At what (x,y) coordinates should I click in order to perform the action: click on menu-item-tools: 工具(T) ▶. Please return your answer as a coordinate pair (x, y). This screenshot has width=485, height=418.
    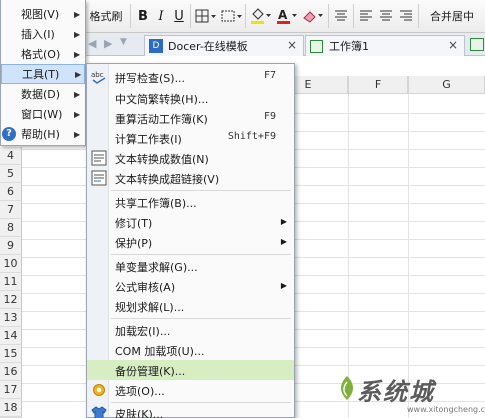
    Looking at the image, I should click on (43, 74).